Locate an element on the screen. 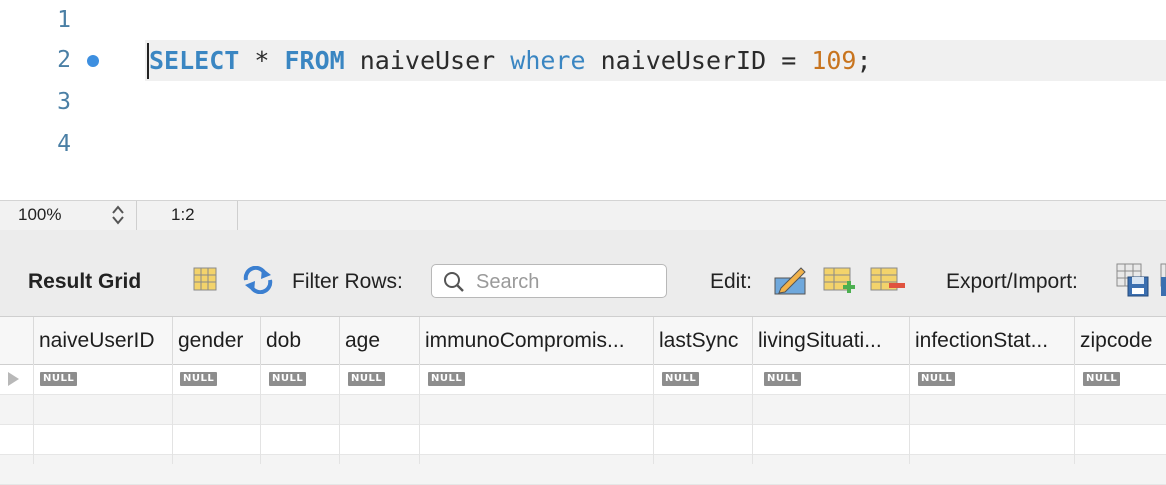 This screenshot has width=1166, height=485. column-header: lastSync is located at coordinates (702, 340).